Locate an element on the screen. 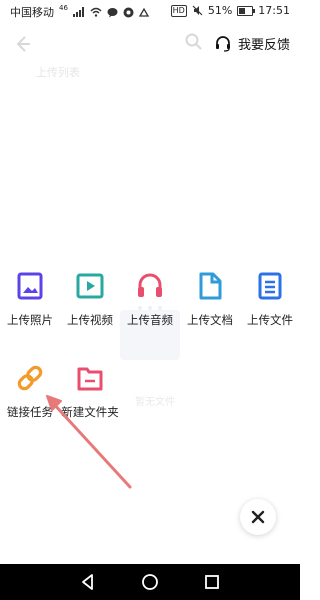  nav-home-icon is located at coordinates (150, 582).